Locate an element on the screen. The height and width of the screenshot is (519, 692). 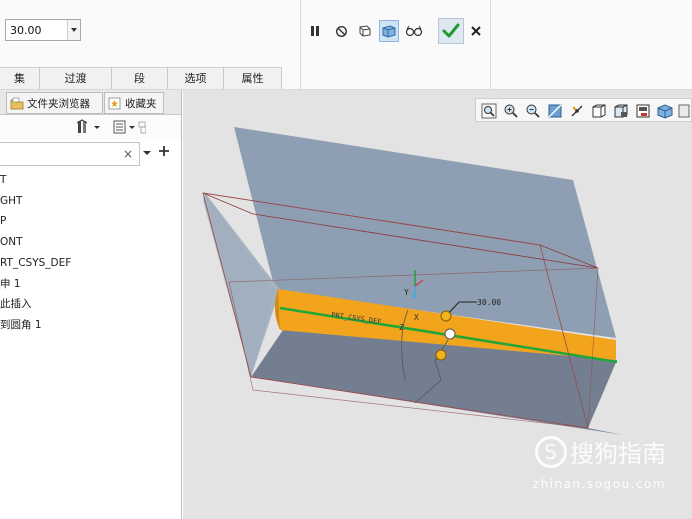
add-search-button is located at coordinates (164, 152).